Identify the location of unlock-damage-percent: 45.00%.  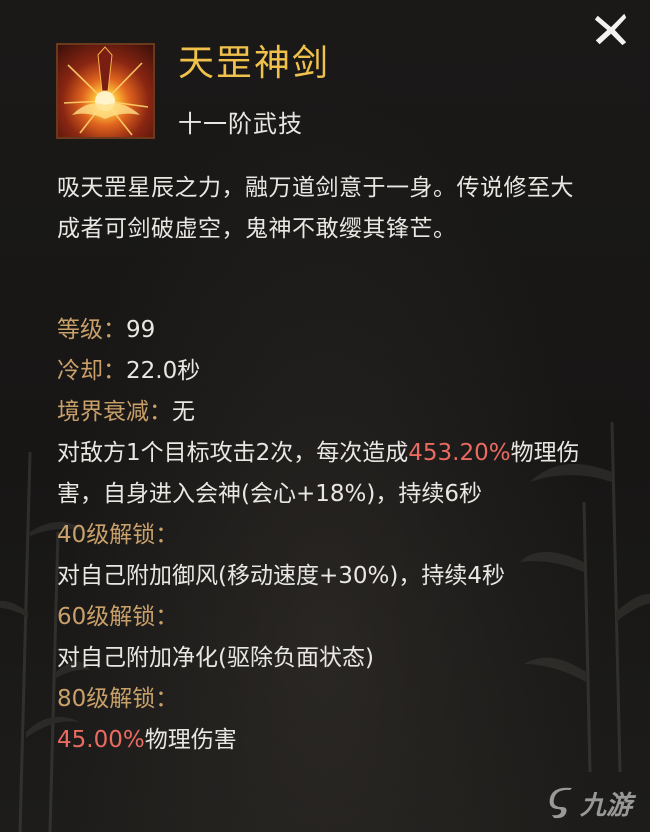
(101, 740).